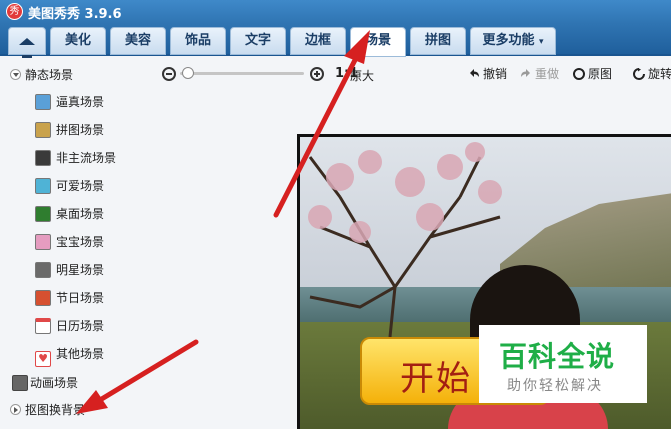 The image size is (671, 429). Describe the element at coordinates (495, 74) in the screenshot. I see `undo-label: 撤销` at that location.